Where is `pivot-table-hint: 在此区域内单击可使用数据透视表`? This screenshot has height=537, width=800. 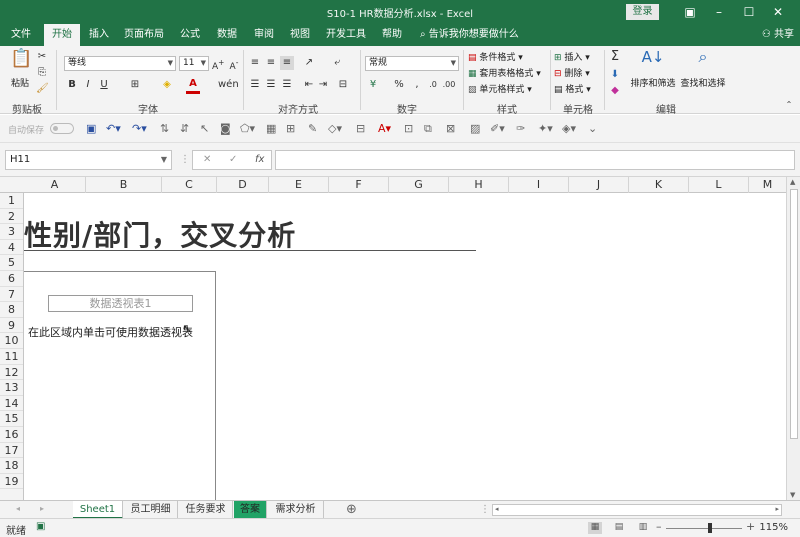 pivot-table-hint: 在此区域内单击可使用数据透视表 is located at coordinates (110, 332).